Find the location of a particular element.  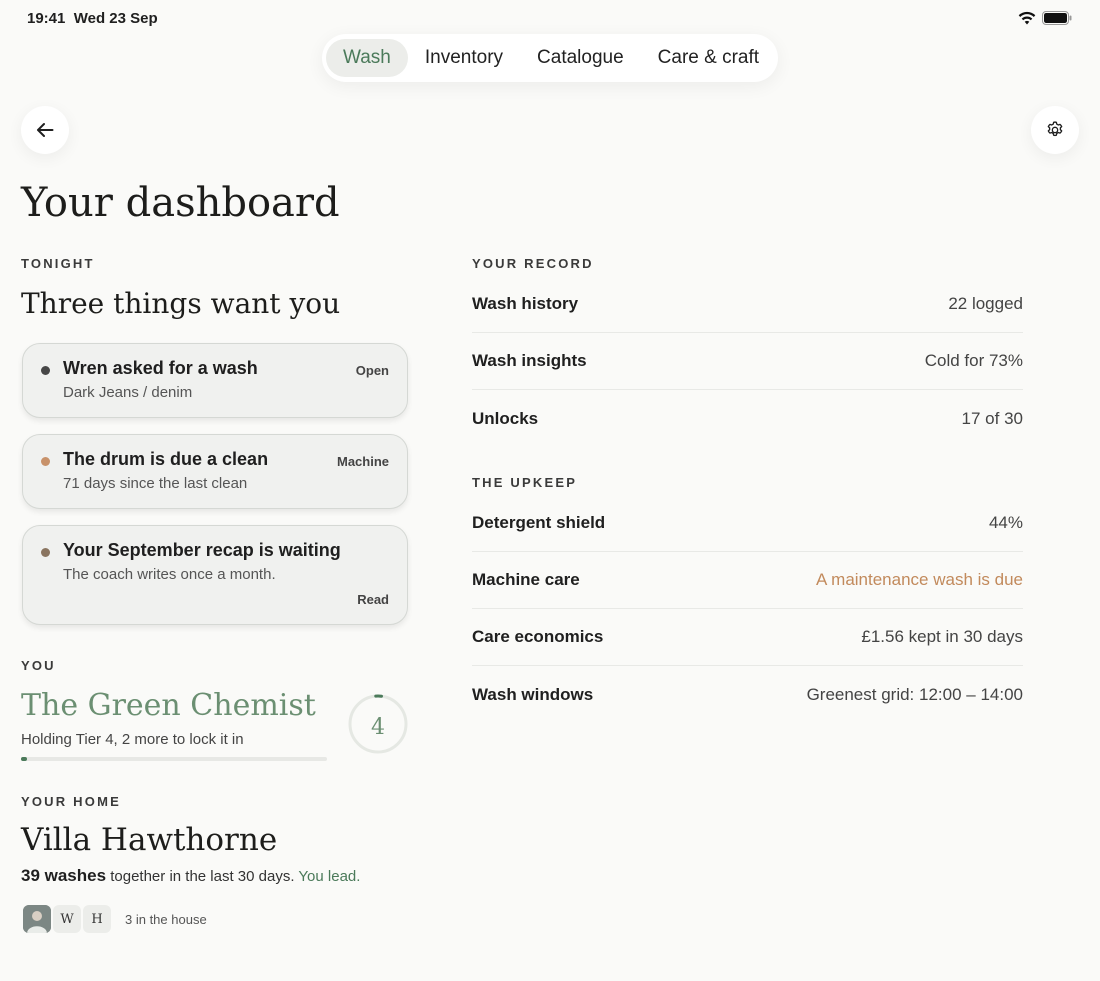

home-washes-count: 39 washes is located at coordinates (64, 875).